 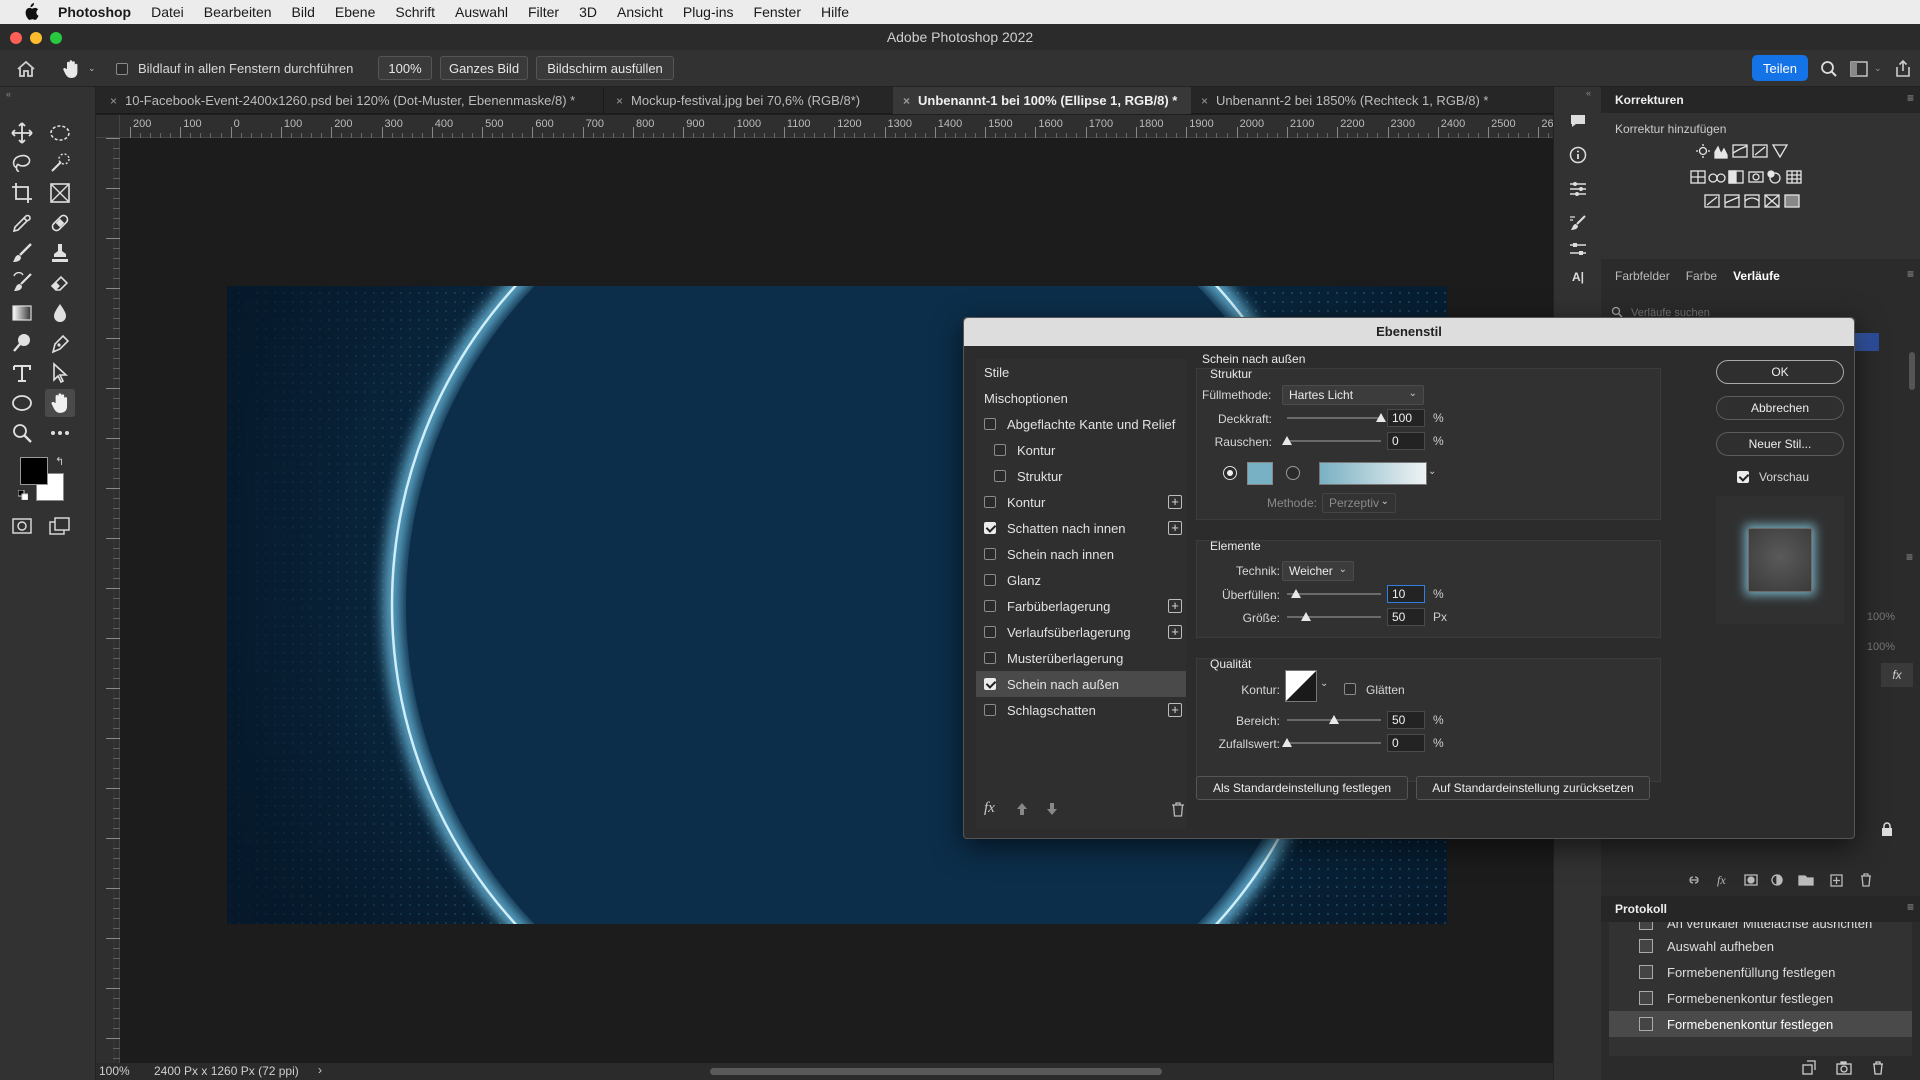 I want to click on gradients-scrollbar, so click(x=1912, y=371).